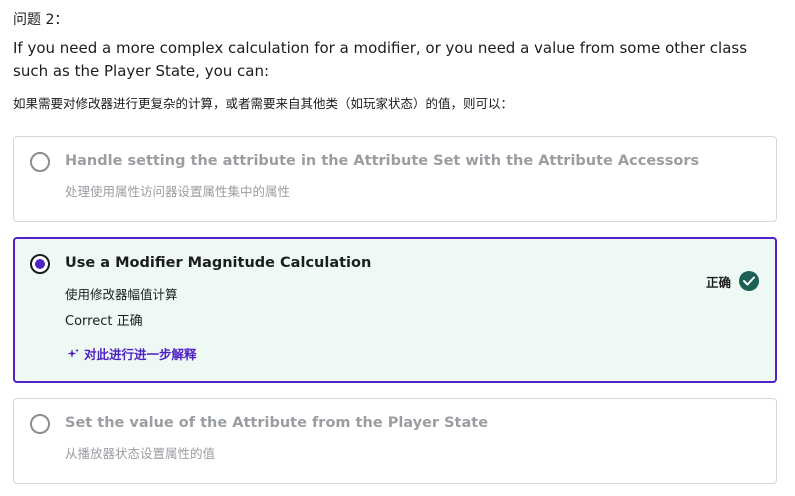  Describe the element at coordinates (732, 281) in the screenshot. I see `correct-status: 正确` at that location.